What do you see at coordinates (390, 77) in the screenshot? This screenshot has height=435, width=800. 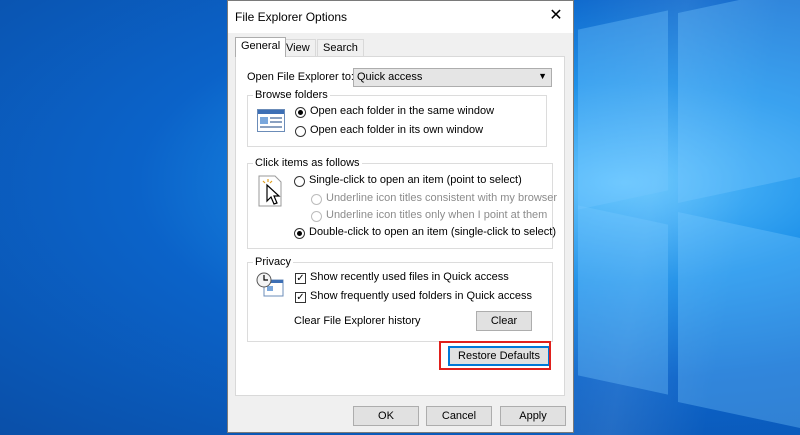 I see `open-to-value: Quick access` at bounding box center [390, 77].